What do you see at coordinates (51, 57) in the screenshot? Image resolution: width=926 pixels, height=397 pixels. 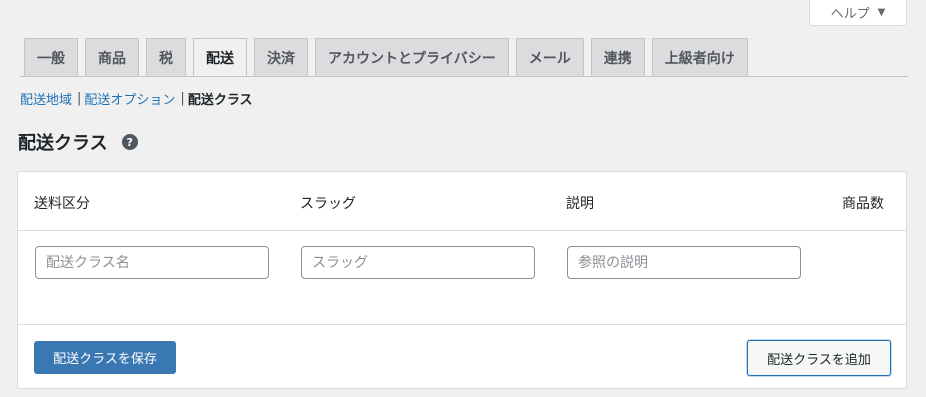 I see `tab-general: 一般` at bounding box center [51, 57].